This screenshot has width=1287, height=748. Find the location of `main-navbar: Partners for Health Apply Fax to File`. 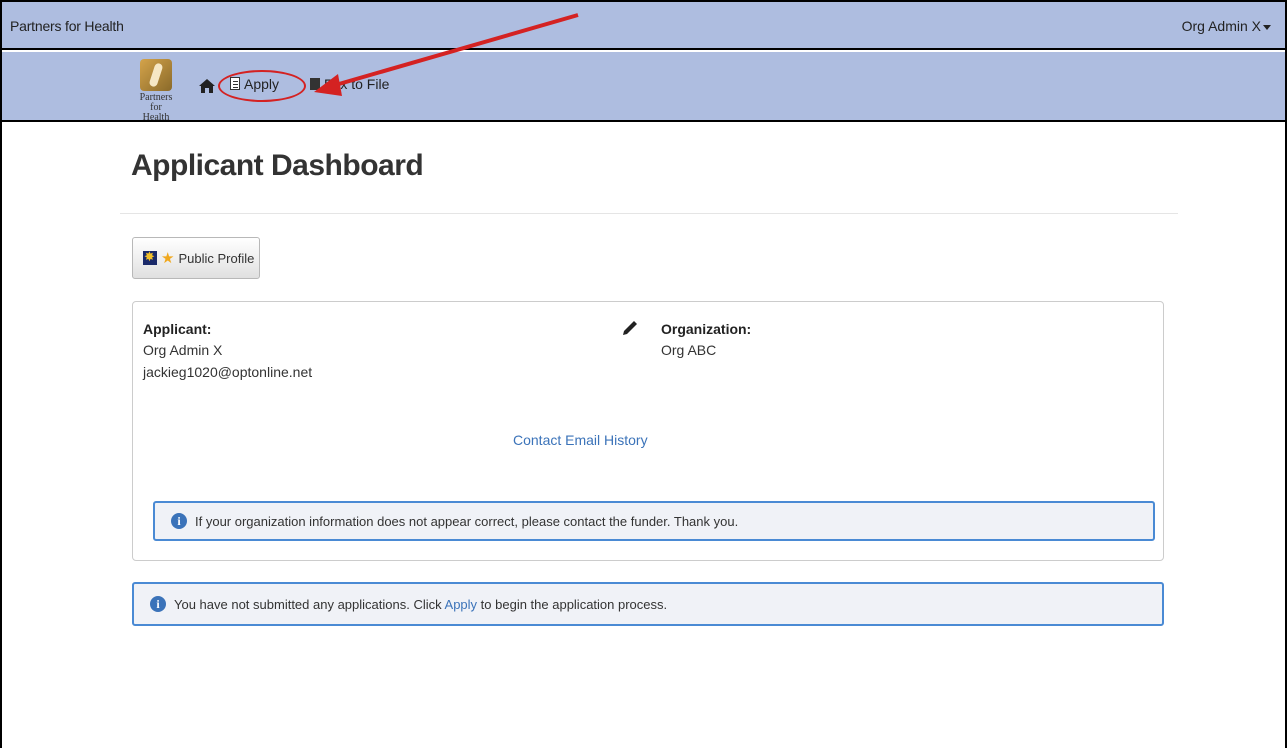

main-navbar: Partners for Health Apply Fax to File is located at coordinates (643, 87).